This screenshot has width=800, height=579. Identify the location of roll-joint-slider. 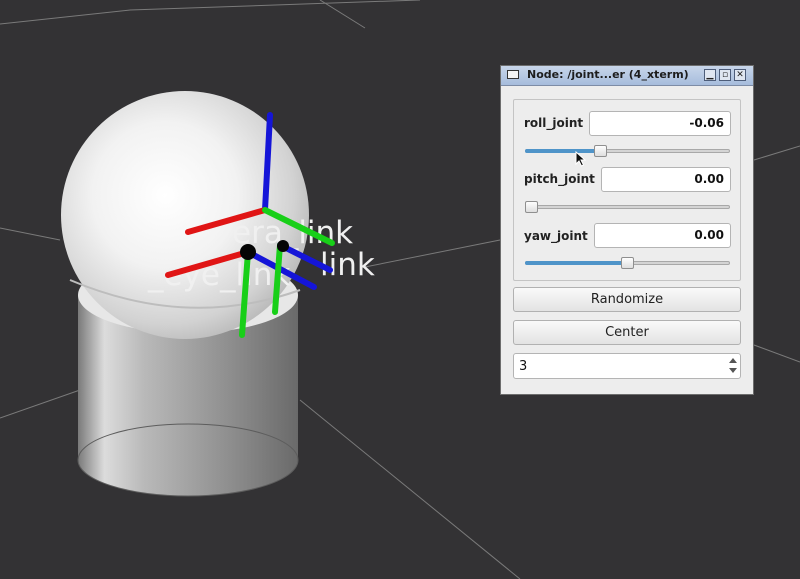
(627, 151).